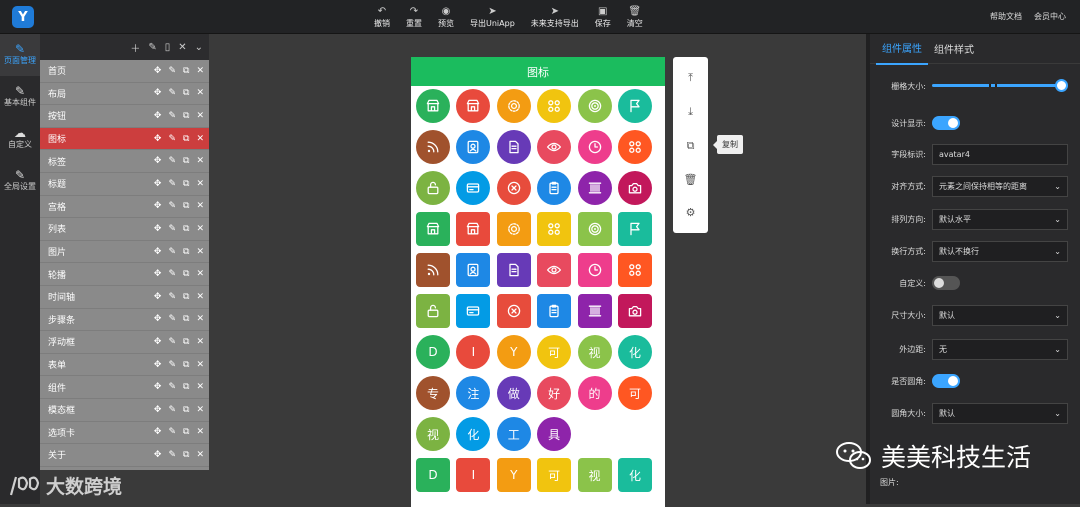 The height and width of the screenshot is (507, 1080). Describe the element at coordinates (954, 48) in the screenshot. I see `tab-1: 组件样式` at that location.